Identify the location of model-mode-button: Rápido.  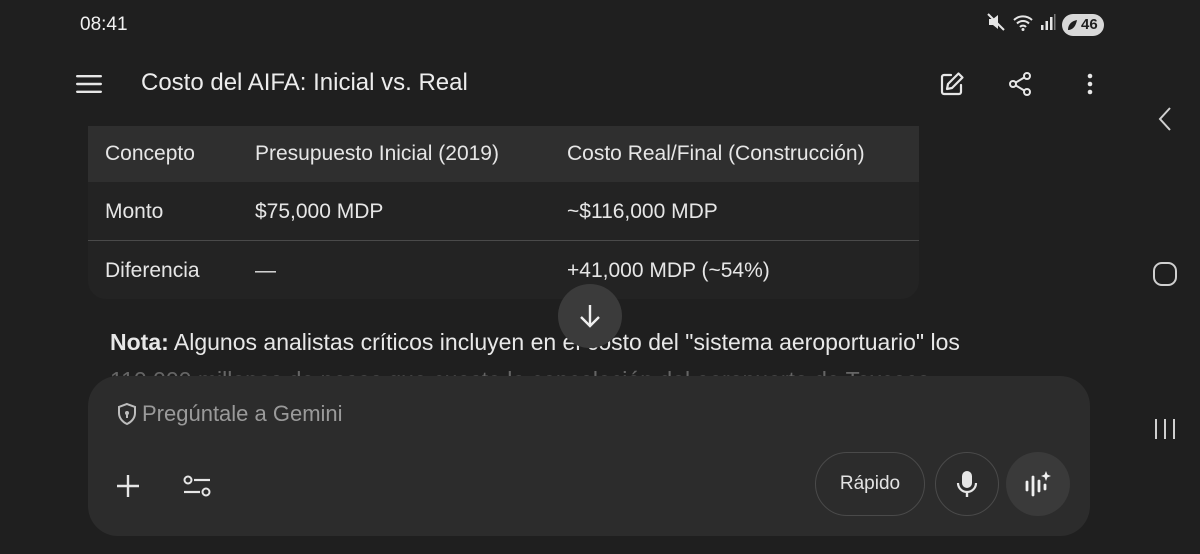
(870, 484).